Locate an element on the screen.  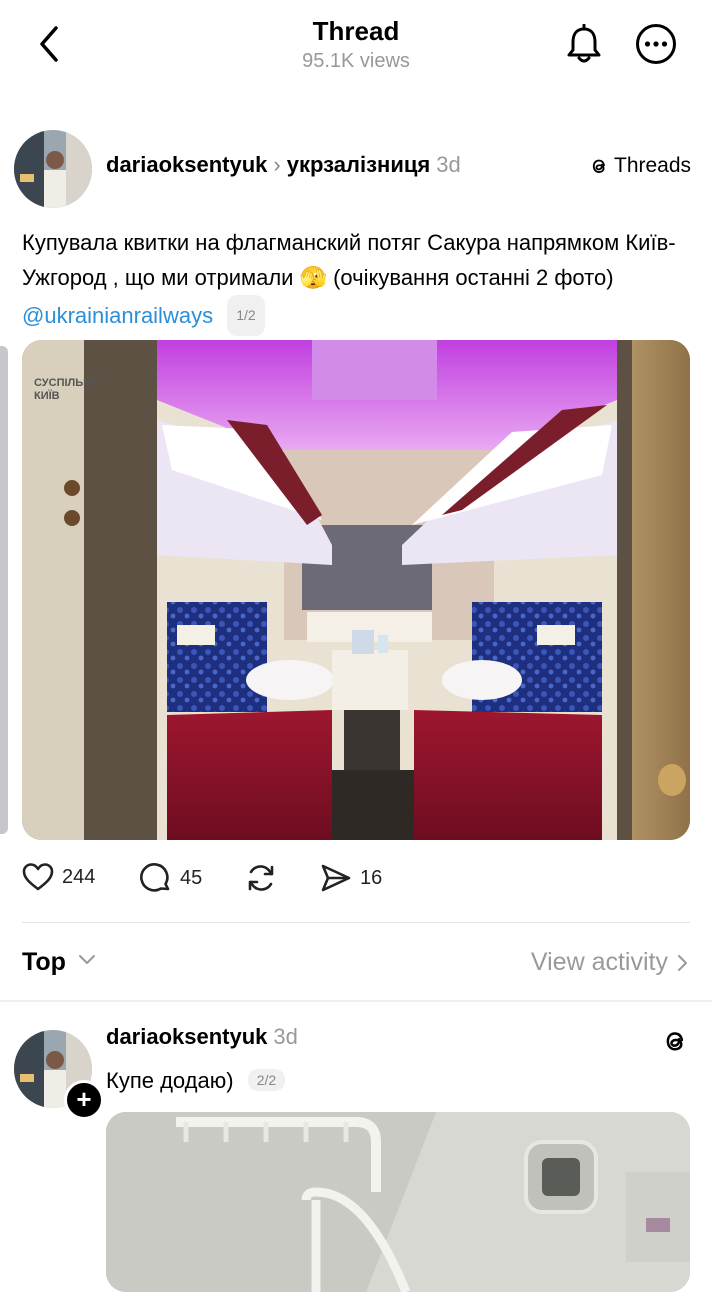
header: Thread 95.1K views is located at coordinates (356, 45).